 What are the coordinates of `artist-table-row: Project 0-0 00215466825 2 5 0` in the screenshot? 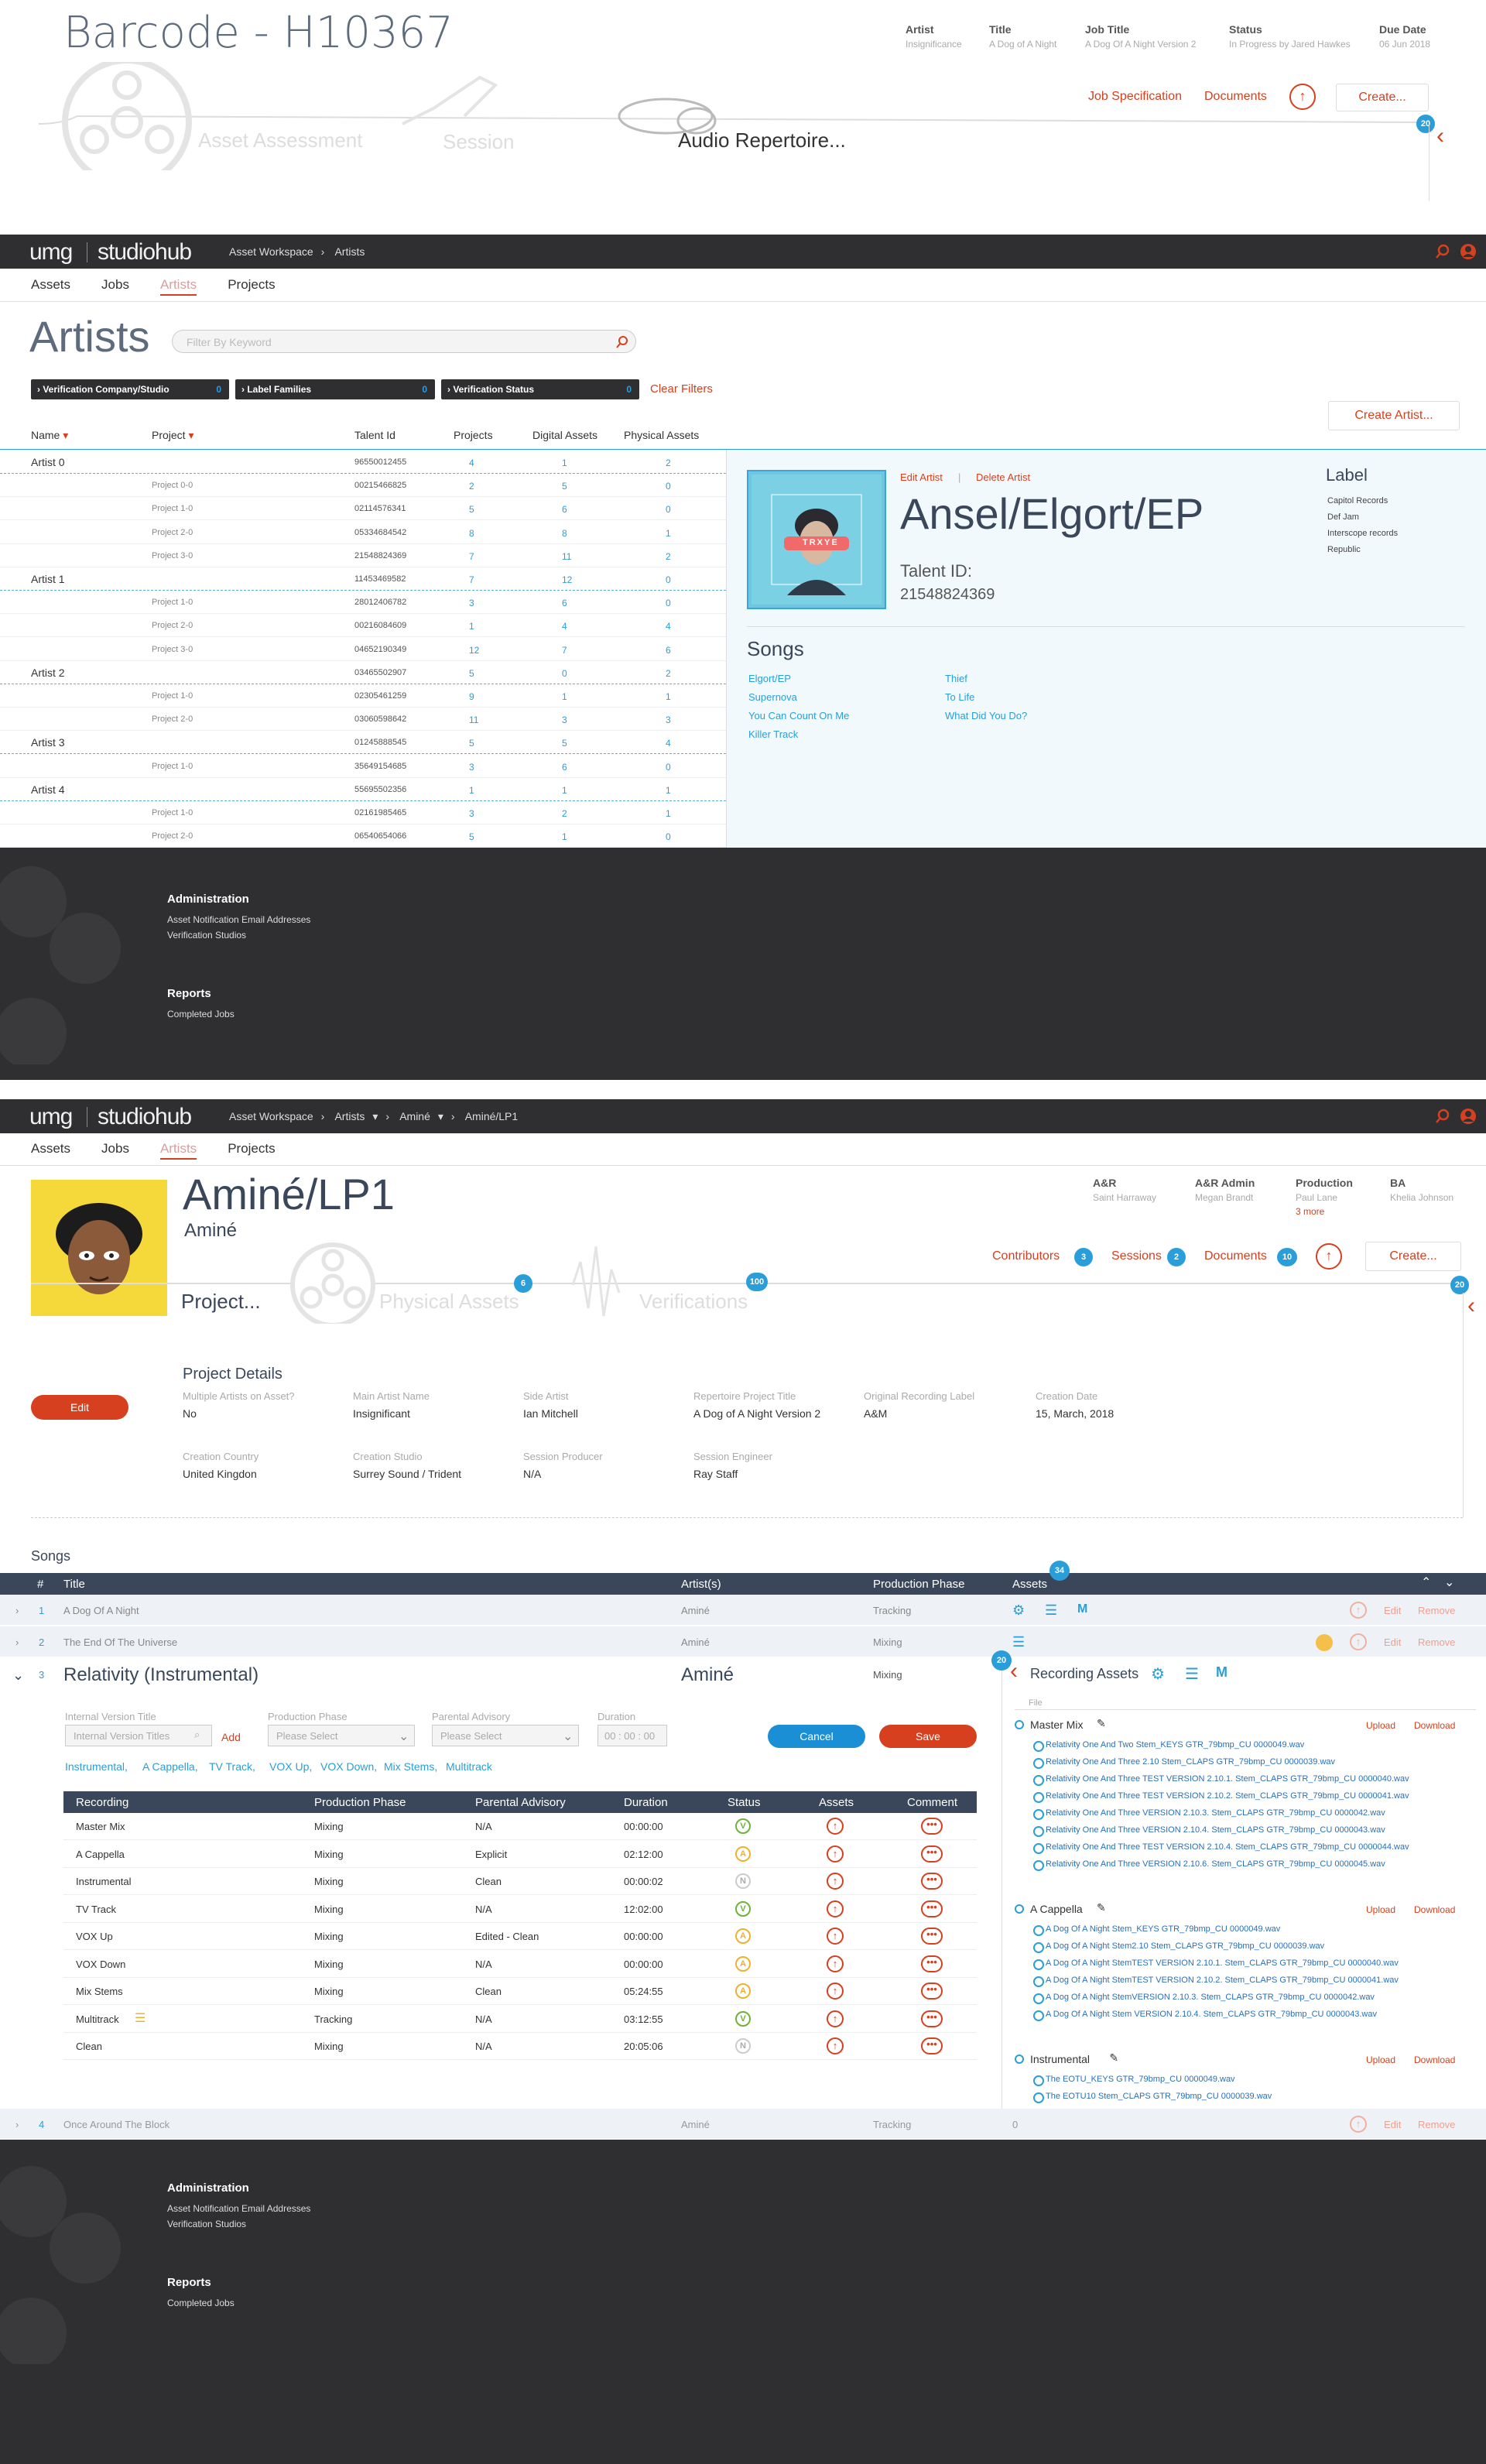 It's located at (363, 486).